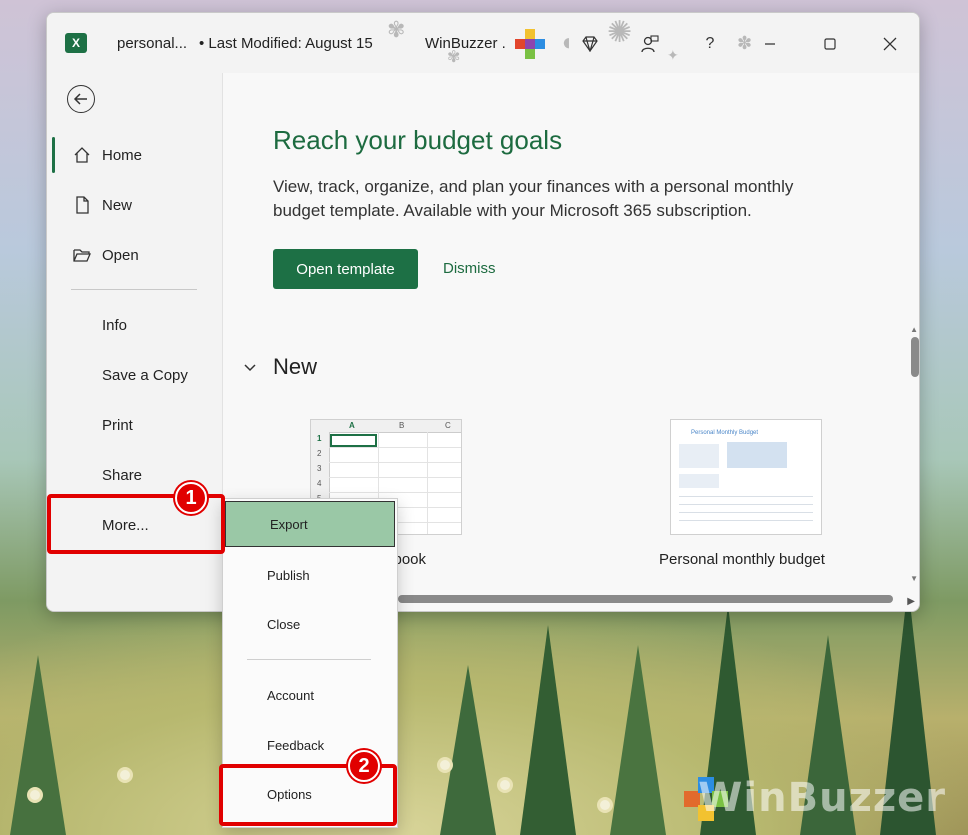  Describe the element at coordinates (81, 99) in the screenshot. I see `back-arrow-icon` at that location.